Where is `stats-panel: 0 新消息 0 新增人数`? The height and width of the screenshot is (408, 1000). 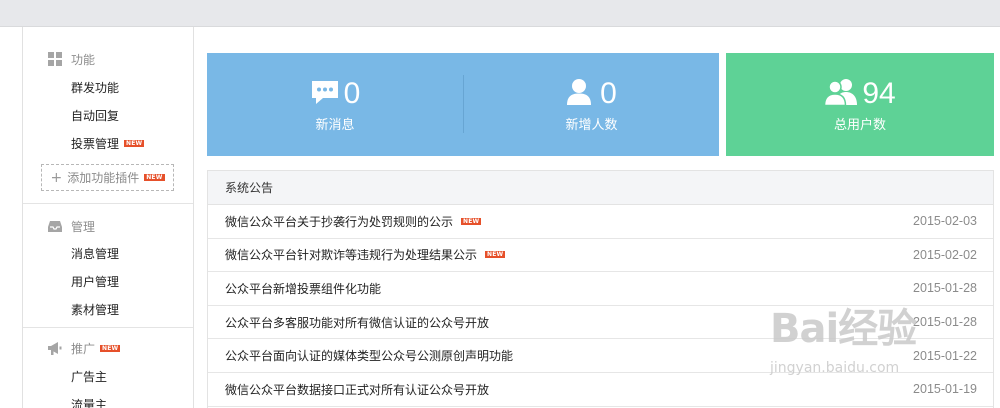
stats-panel: 0 新消息 0 新增人数 is located at coordinates (463, 104).